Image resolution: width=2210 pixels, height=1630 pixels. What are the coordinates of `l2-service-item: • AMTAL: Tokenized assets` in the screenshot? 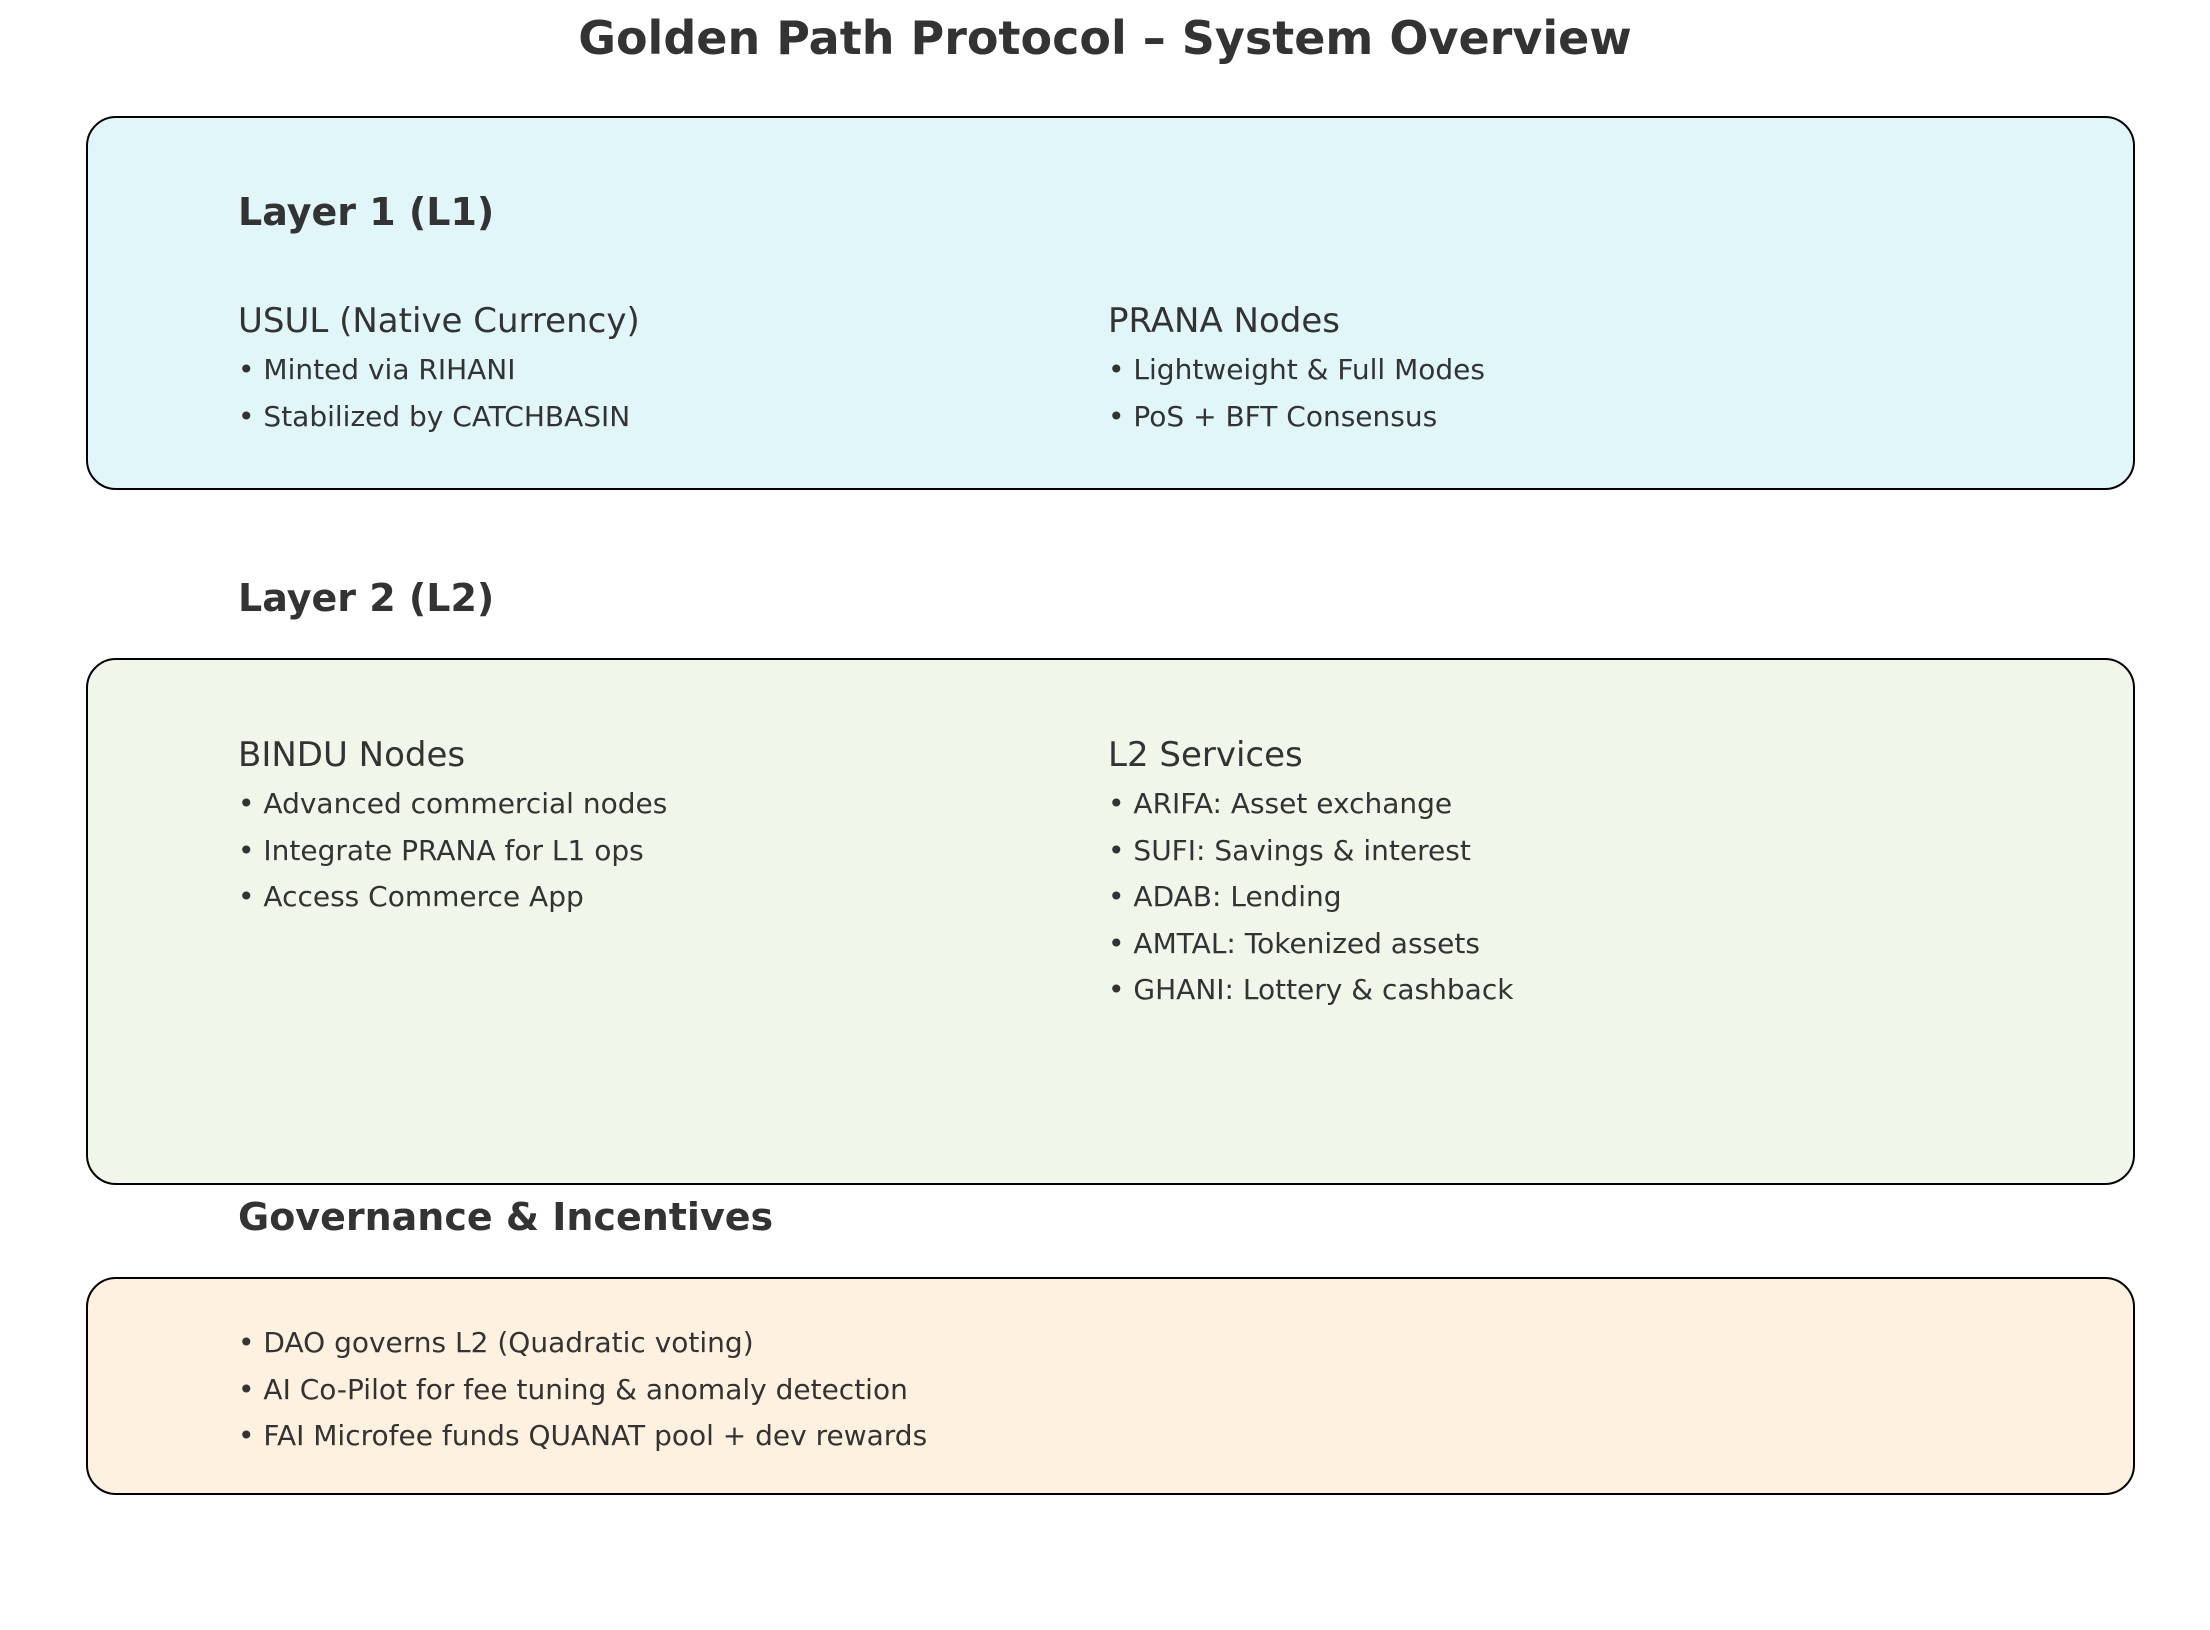 It's located at (1294, 943).